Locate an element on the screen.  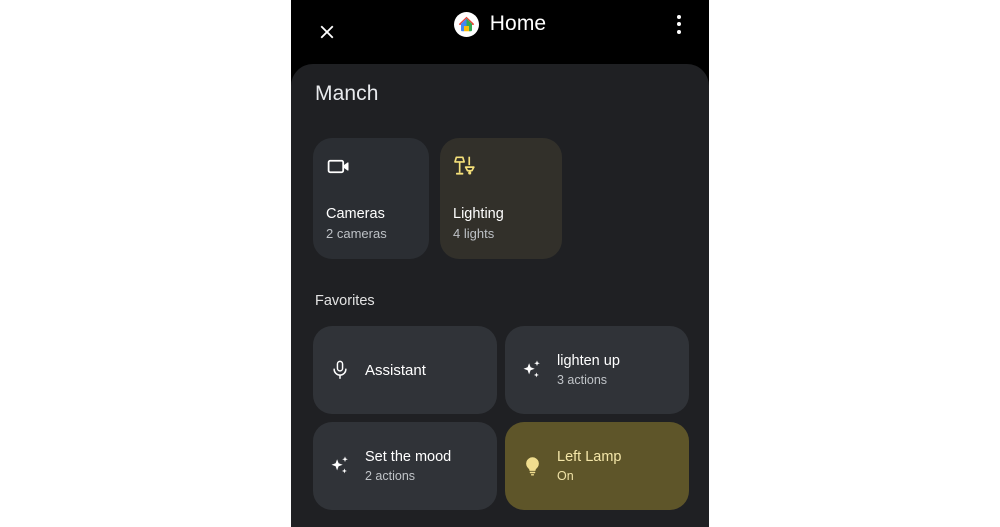
favorite-subtitle: 3 actions is located at coordinates (582, 379).